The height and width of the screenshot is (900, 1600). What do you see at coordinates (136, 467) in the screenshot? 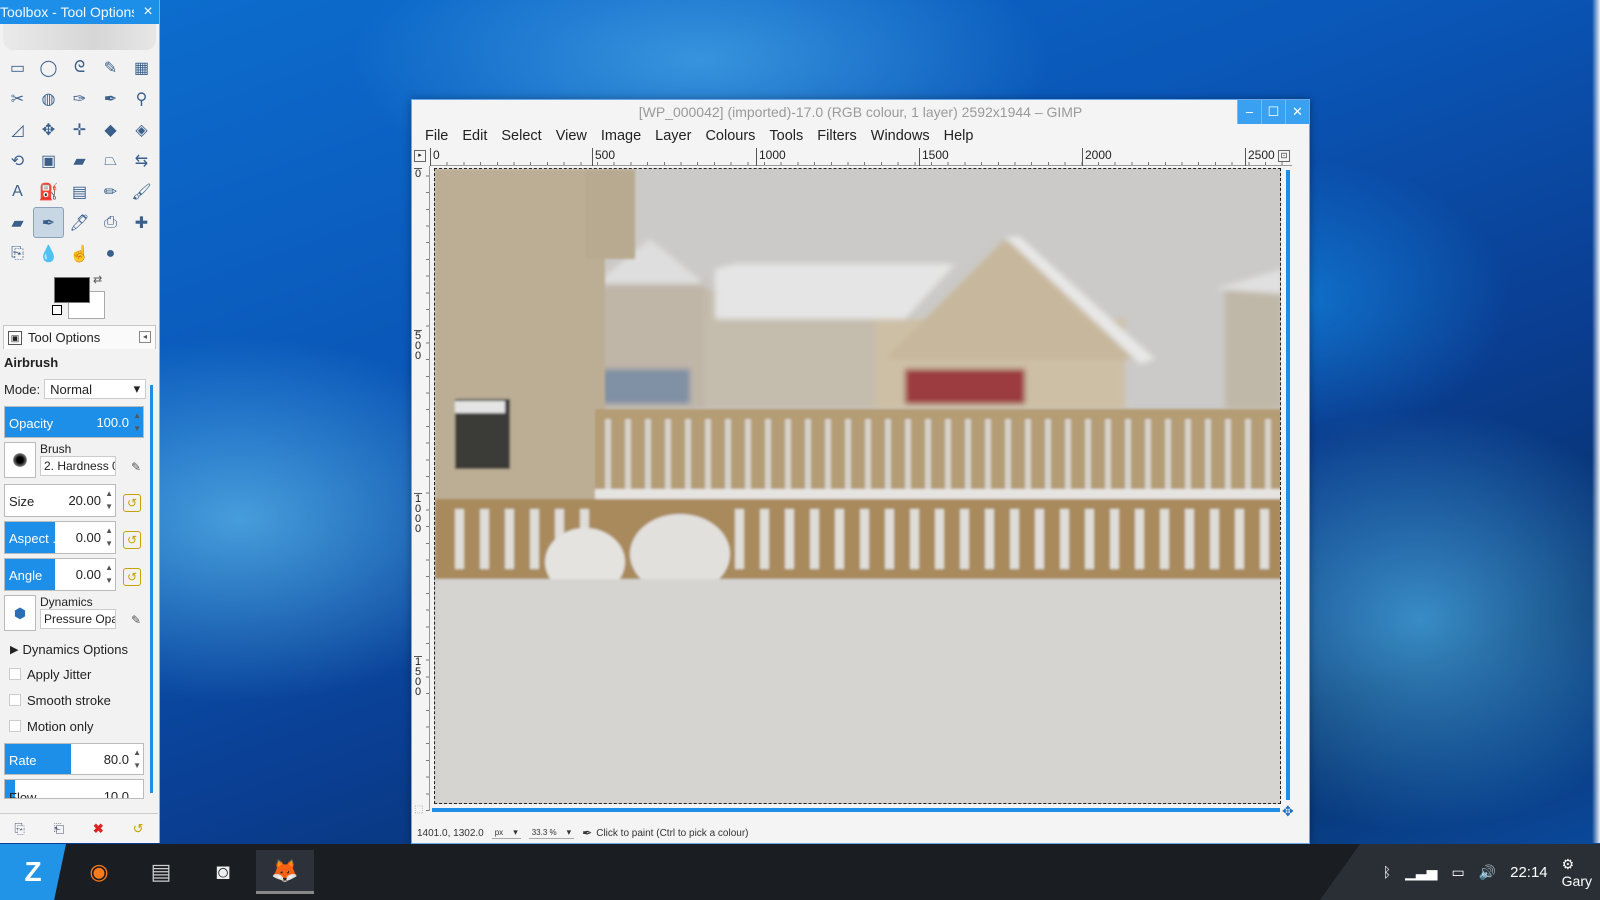
I see `edit-brush-icon: ✎` at bounding box center [136, 467].